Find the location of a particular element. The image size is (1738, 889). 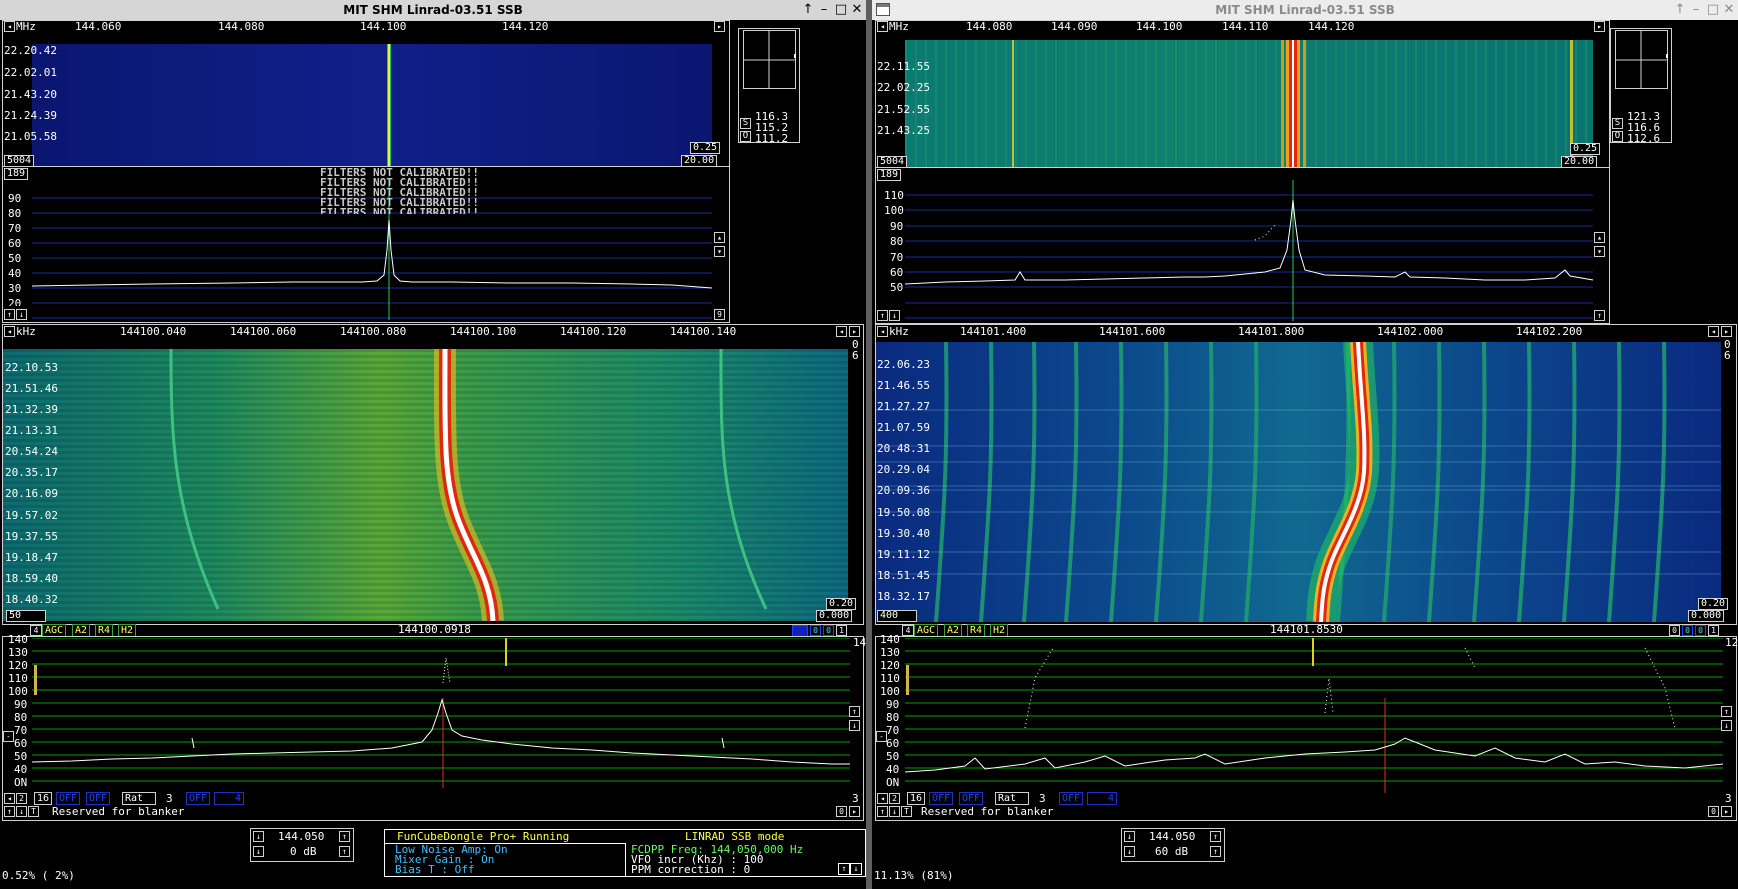

gain-value: 60 dB is located at coordinates (1171, 852).